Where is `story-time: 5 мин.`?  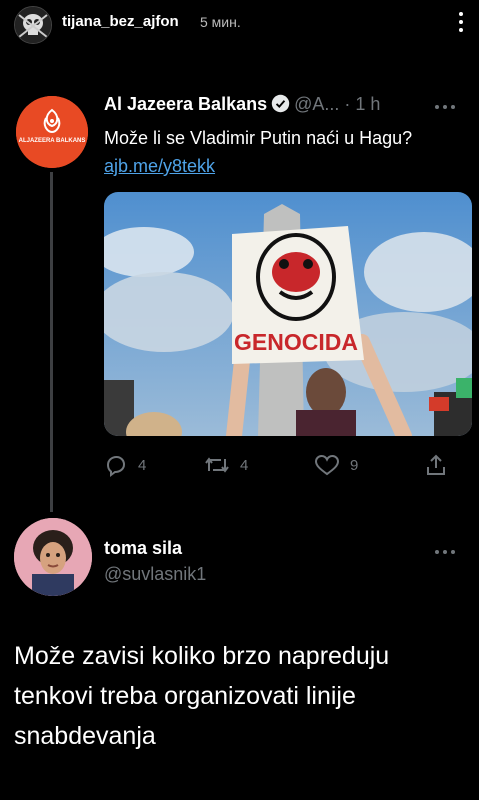 story-time: 5 мин. is located at coordinates (220, 22).